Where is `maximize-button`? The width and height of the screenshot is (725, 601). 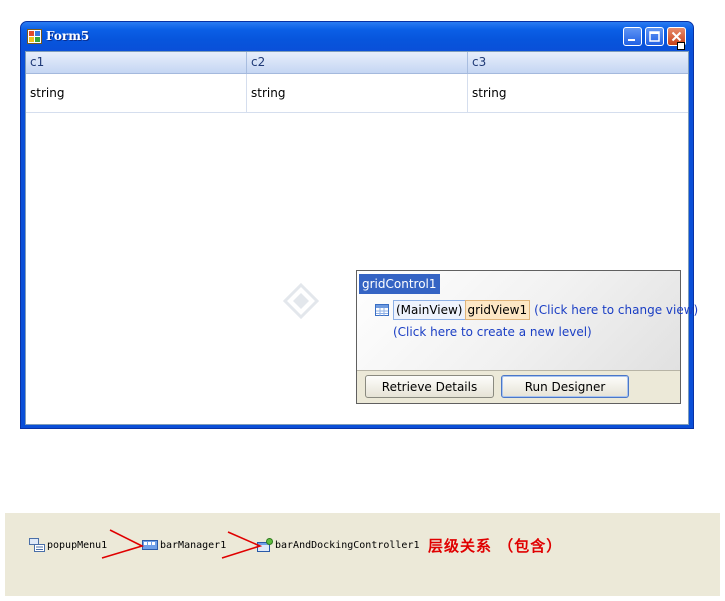
maximize-button is located at coordinates (654, 36).